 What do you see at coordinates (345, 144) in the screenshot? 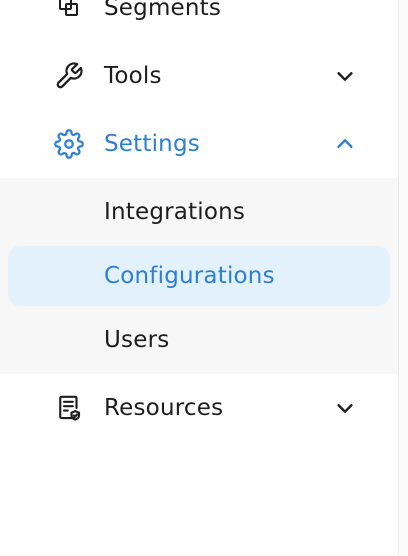
I see `chevron-up-icon` at bounding box center [345, 144].